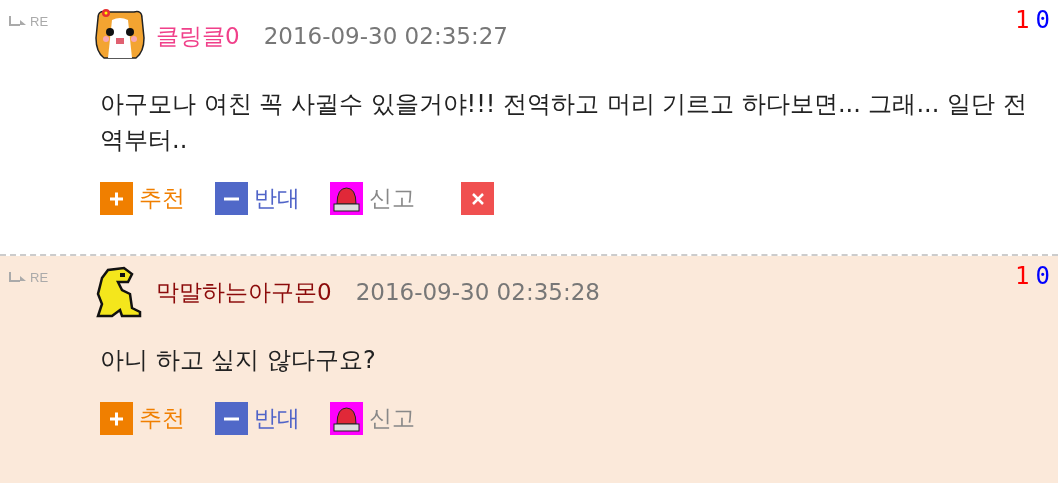  What do you see at coordinates (477, 292) in the screenshot?
I see `comment-time: 2016-09-30 02:35:28` at bounding box center [477, 292].